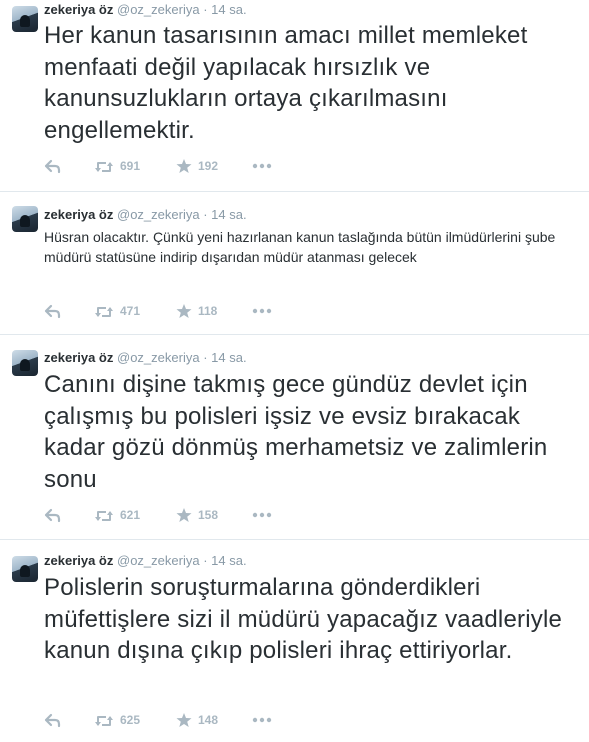 Image resolution: width=589 pixels, height=742 pixels. Describe the element at coordinates (196, 311) in the screenshot. I see `favorite-button: 118` at that location.